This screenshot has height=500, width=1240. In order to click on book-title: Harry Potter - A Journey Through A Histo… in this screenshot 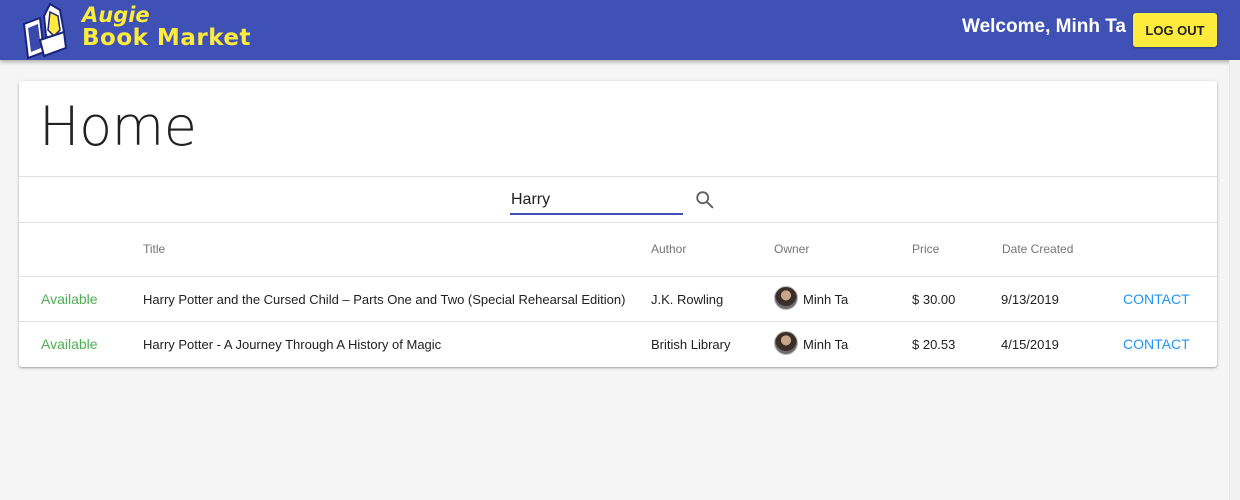, I will do `click(292, 344)`.